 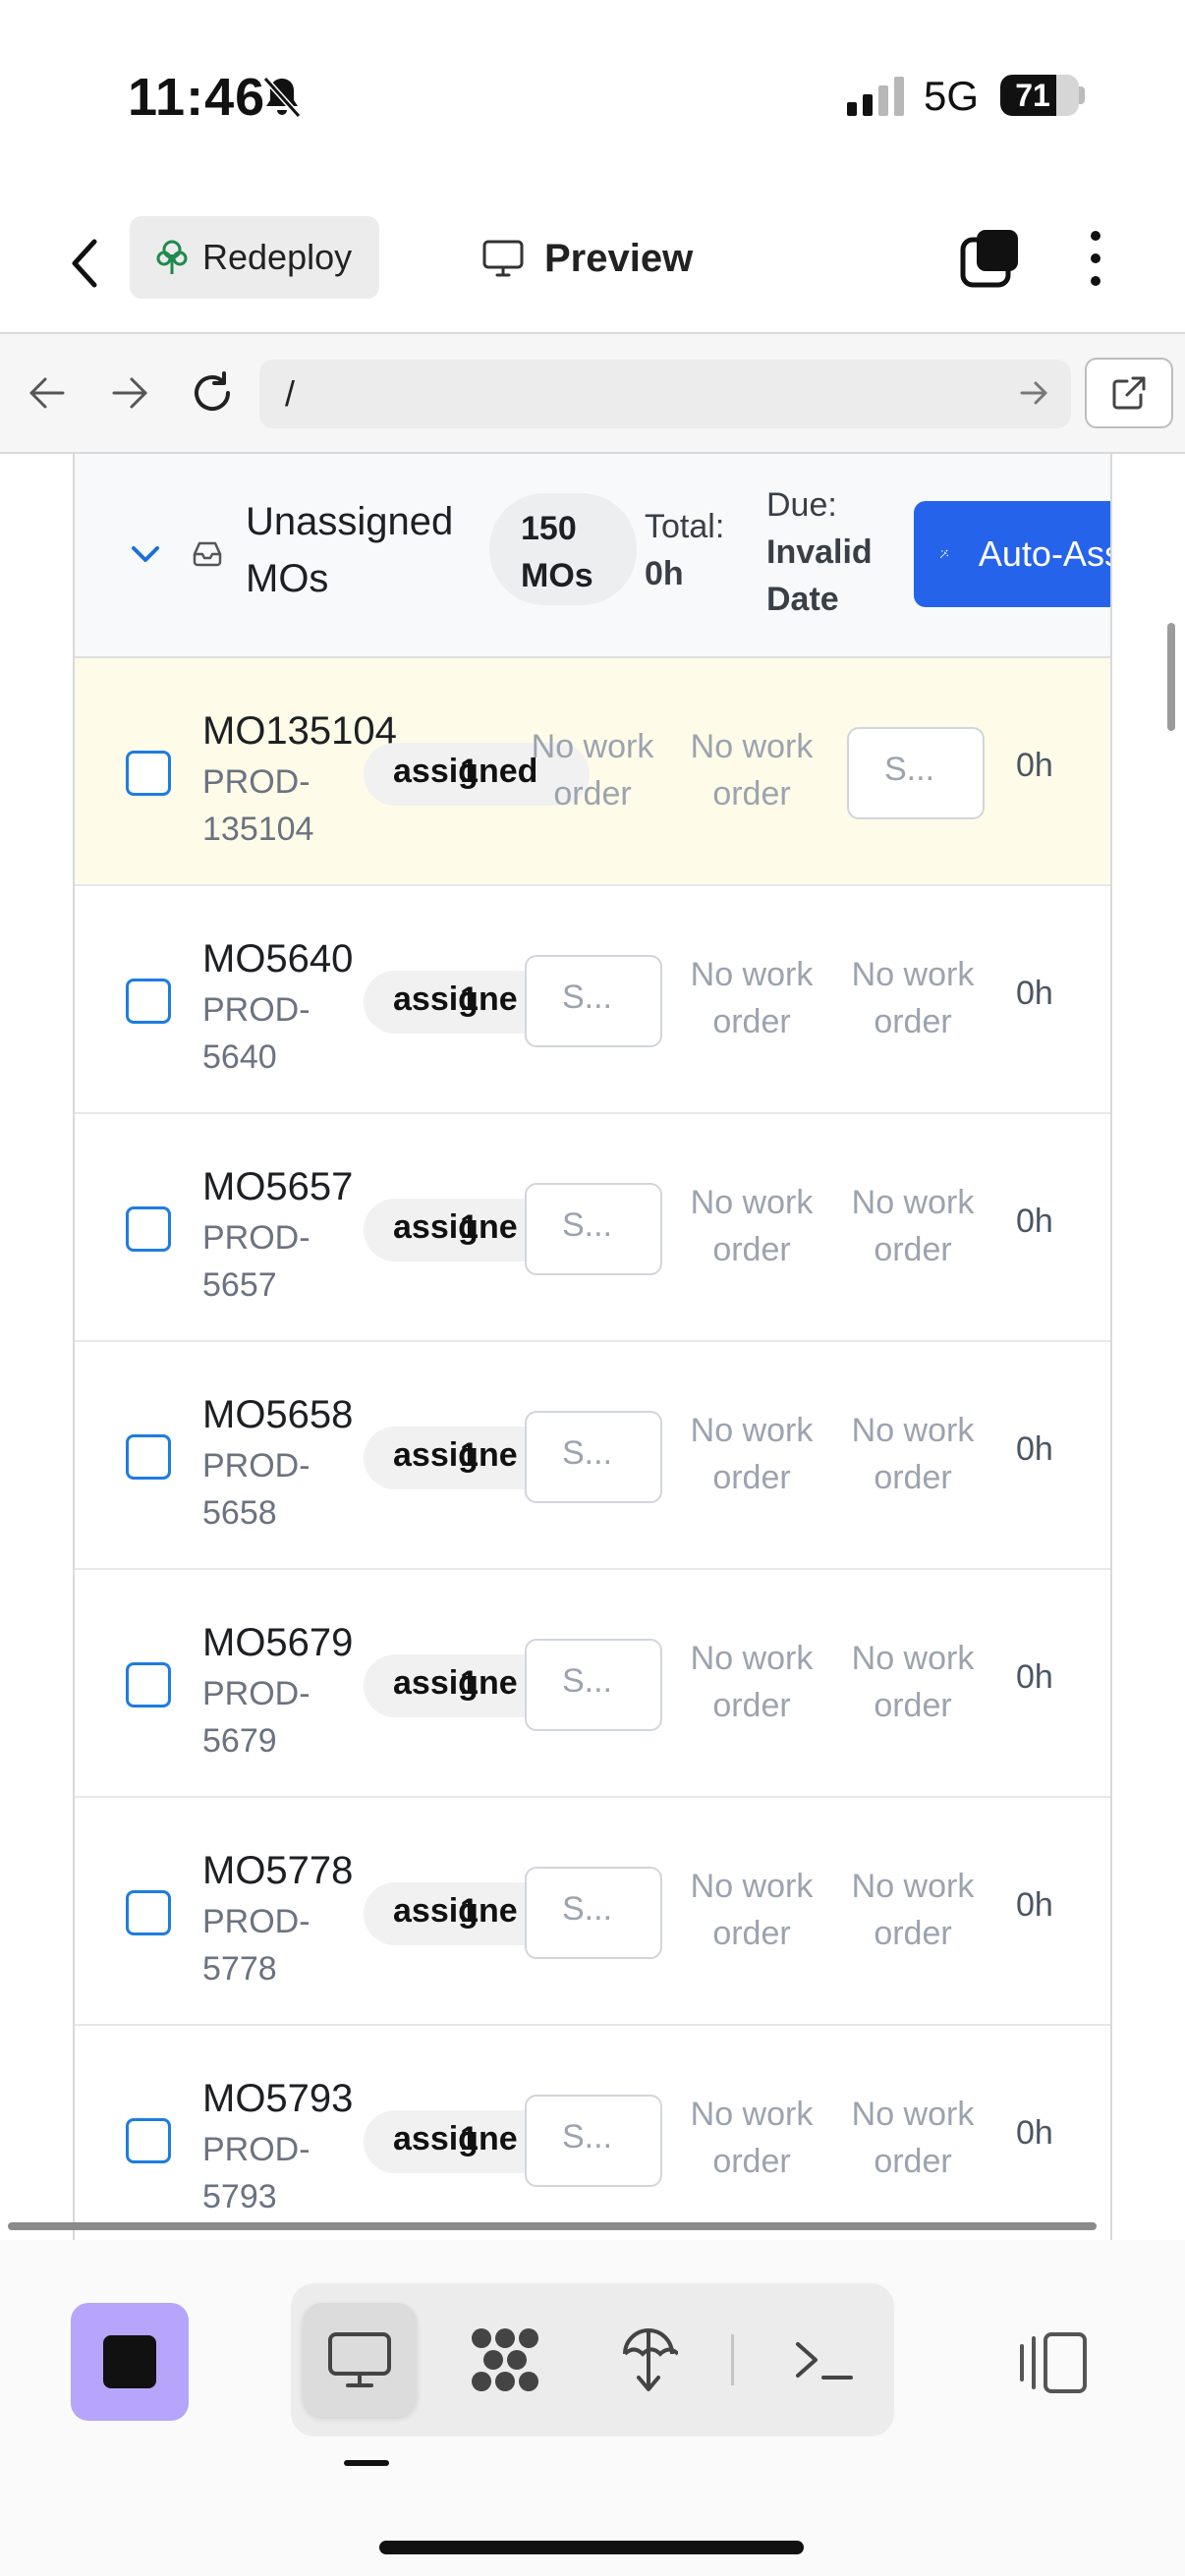 I want to click on auto-assign-label: Auto-Assign, so click(x=1044, y=553).